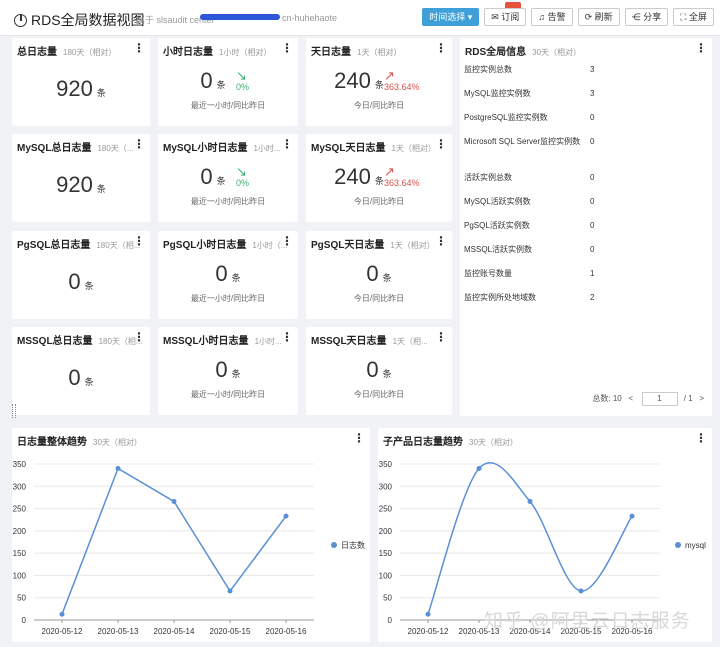 This screenshot has width=720, height=647. Describe the element at coordinates (505, 17) in the screenshot. I see `subscribe-button: ✉ 订阅` at that location.